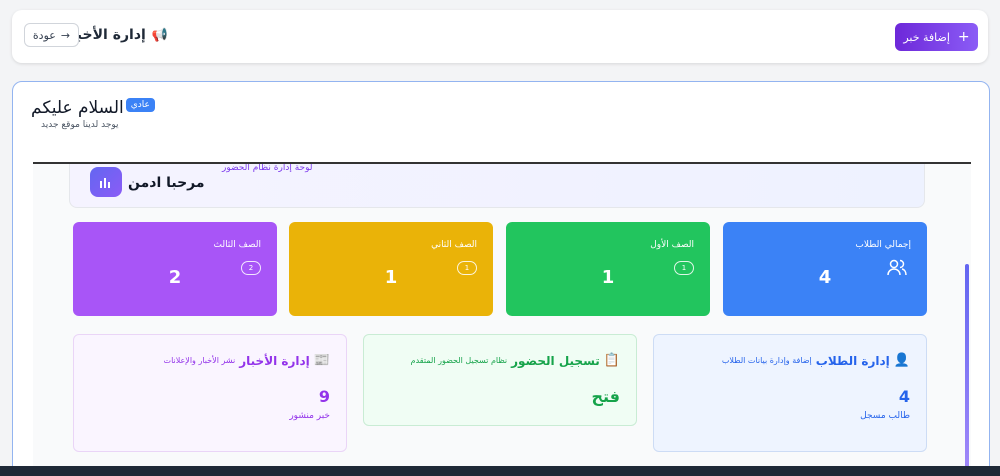  Describe the element at coordinates (901, 360) in the screenshot. I see `user-plus-icon: 👤` at that location.